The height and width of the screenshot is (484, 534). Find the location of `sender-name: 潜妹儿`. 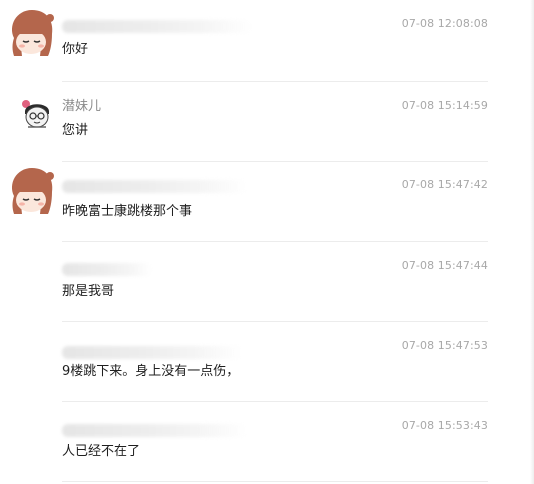

sender-name: 潜妹儿 is located at coordinates (82, 106).